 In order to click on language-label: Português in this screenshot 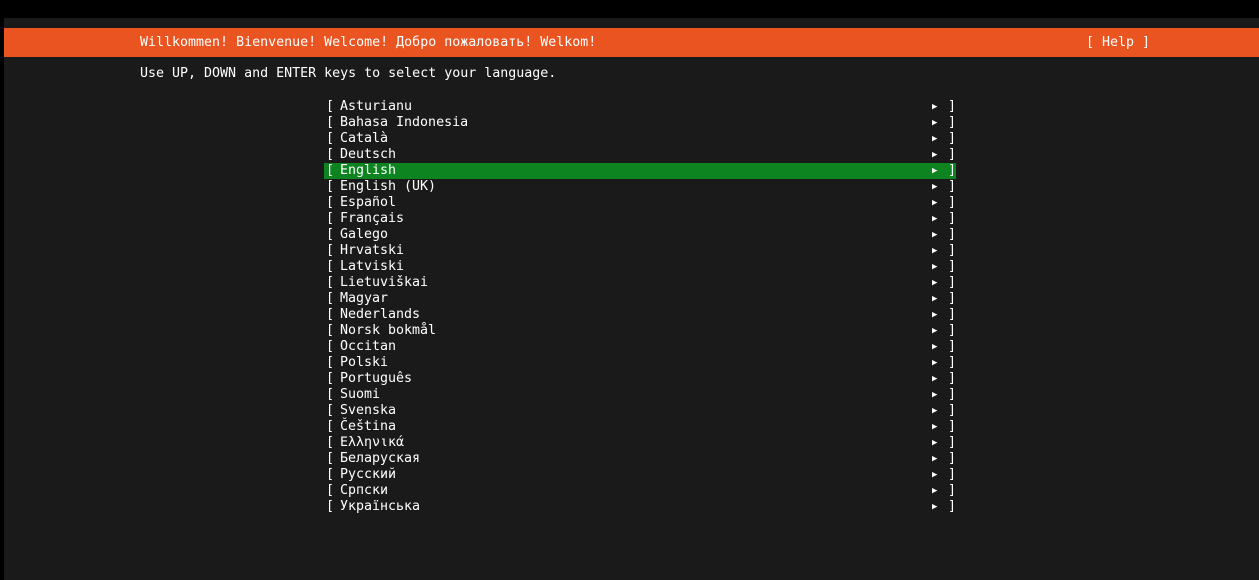, I will do `click(376, 378)`.